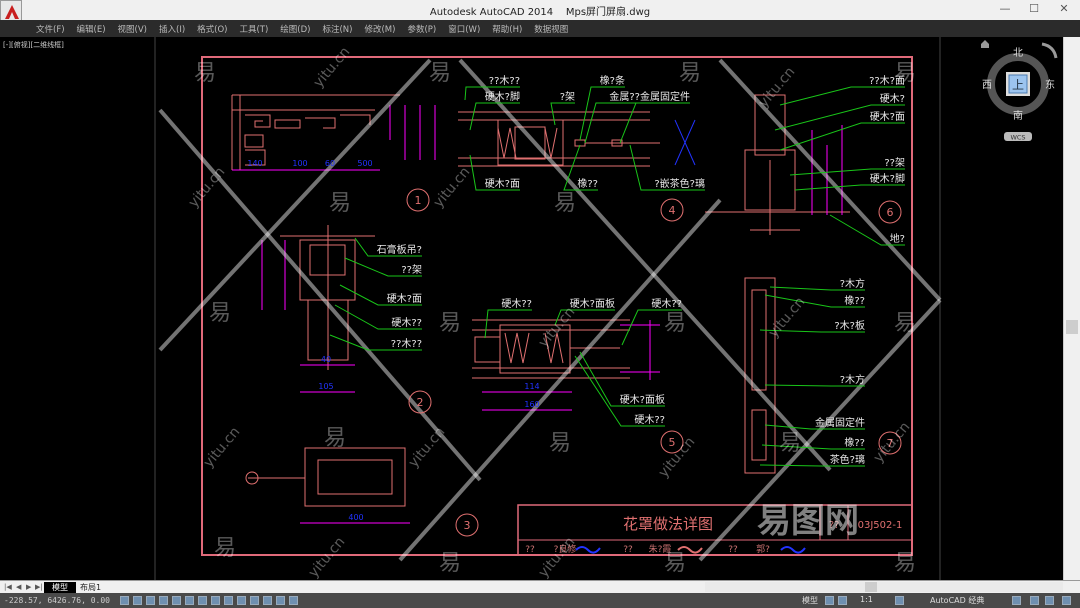  What do you see at coordinates (172, 28) in the screenshot?
I see `menu-insert: 插入(I)` at bounding box center [172, 28].